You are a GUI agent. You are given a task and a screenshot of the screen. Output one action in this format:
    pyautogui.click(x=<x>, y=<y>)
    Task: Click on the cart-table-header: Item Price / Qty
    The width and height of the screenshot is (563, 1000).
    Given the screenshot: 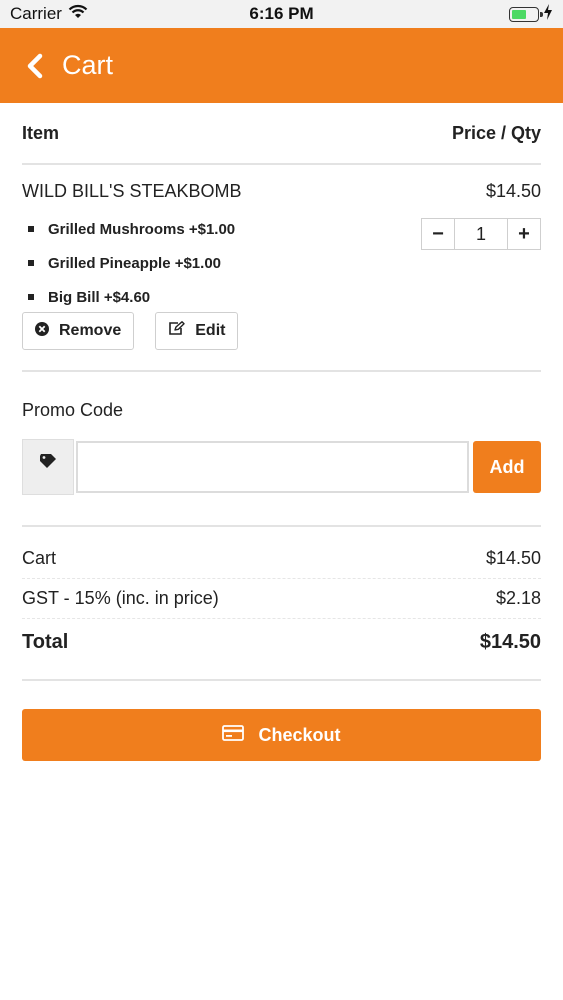 What is the action you would take?
    pyautogui.click(x=281, y=134)
    